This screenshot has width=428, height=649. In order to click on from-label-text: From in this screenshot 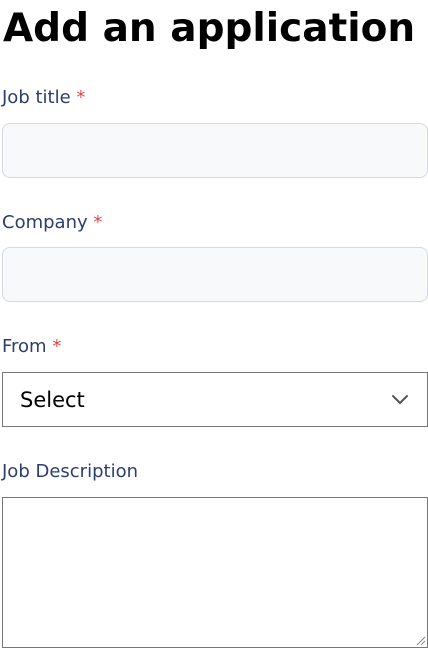, I will do `click(24, 346)`.